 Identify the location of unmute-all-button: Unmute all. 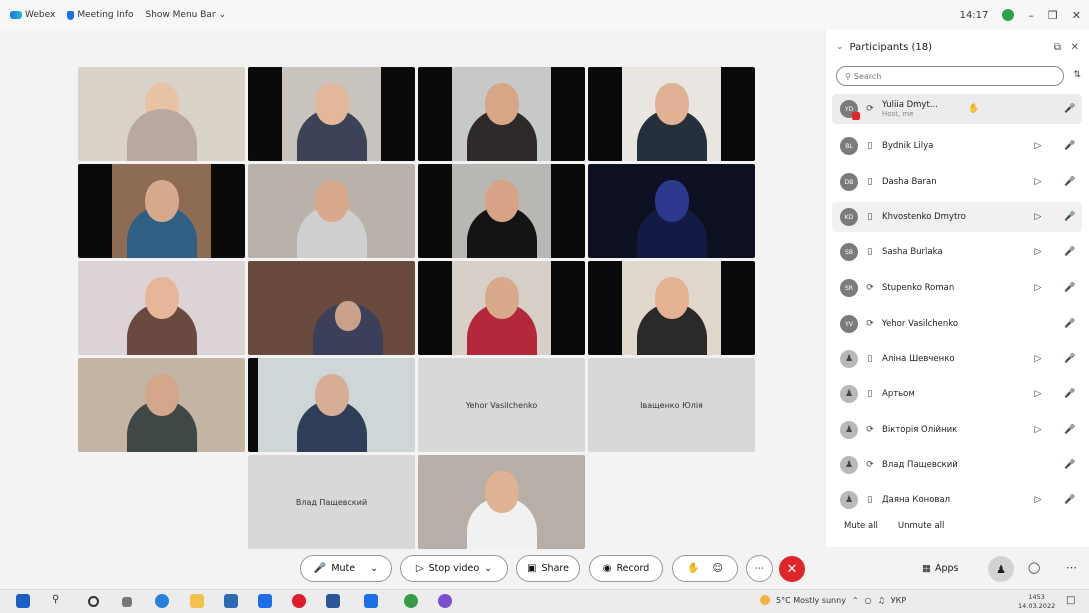
(921, 526).